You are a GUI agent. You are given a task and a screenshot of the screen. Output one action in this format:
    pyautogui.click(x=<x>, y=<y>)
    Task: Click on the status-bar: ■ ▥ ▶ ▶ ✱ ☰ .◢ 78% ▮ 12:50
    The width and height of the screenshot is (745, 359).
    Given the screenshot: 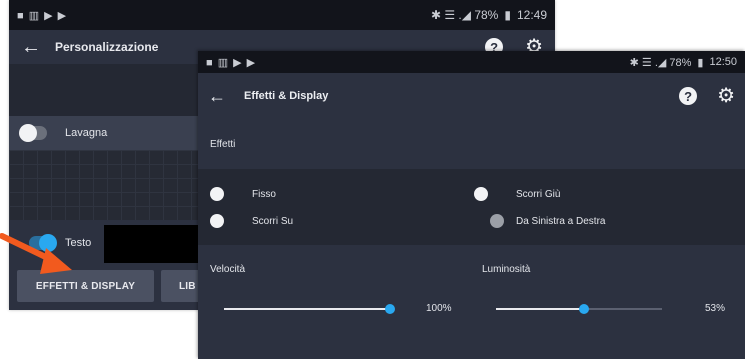 What is the action you would take?
    pyautogui.click(x=471, y=62)
    